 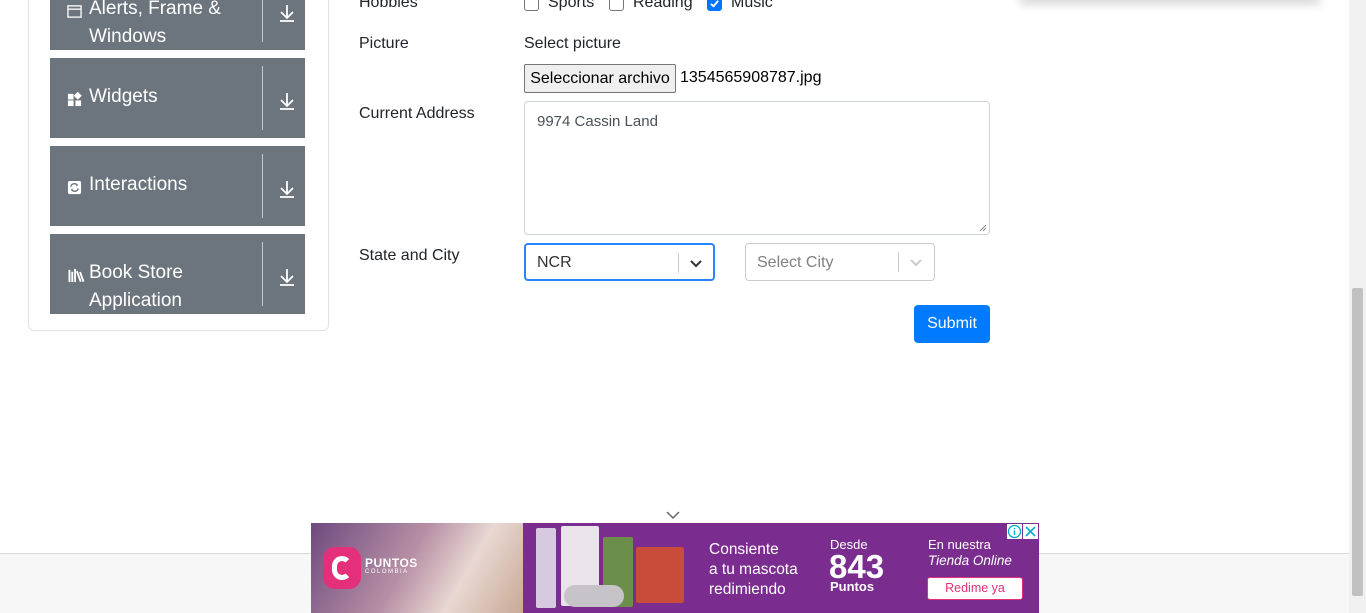 I want to click on picture-label: Picture, so click(x=384, y=43).